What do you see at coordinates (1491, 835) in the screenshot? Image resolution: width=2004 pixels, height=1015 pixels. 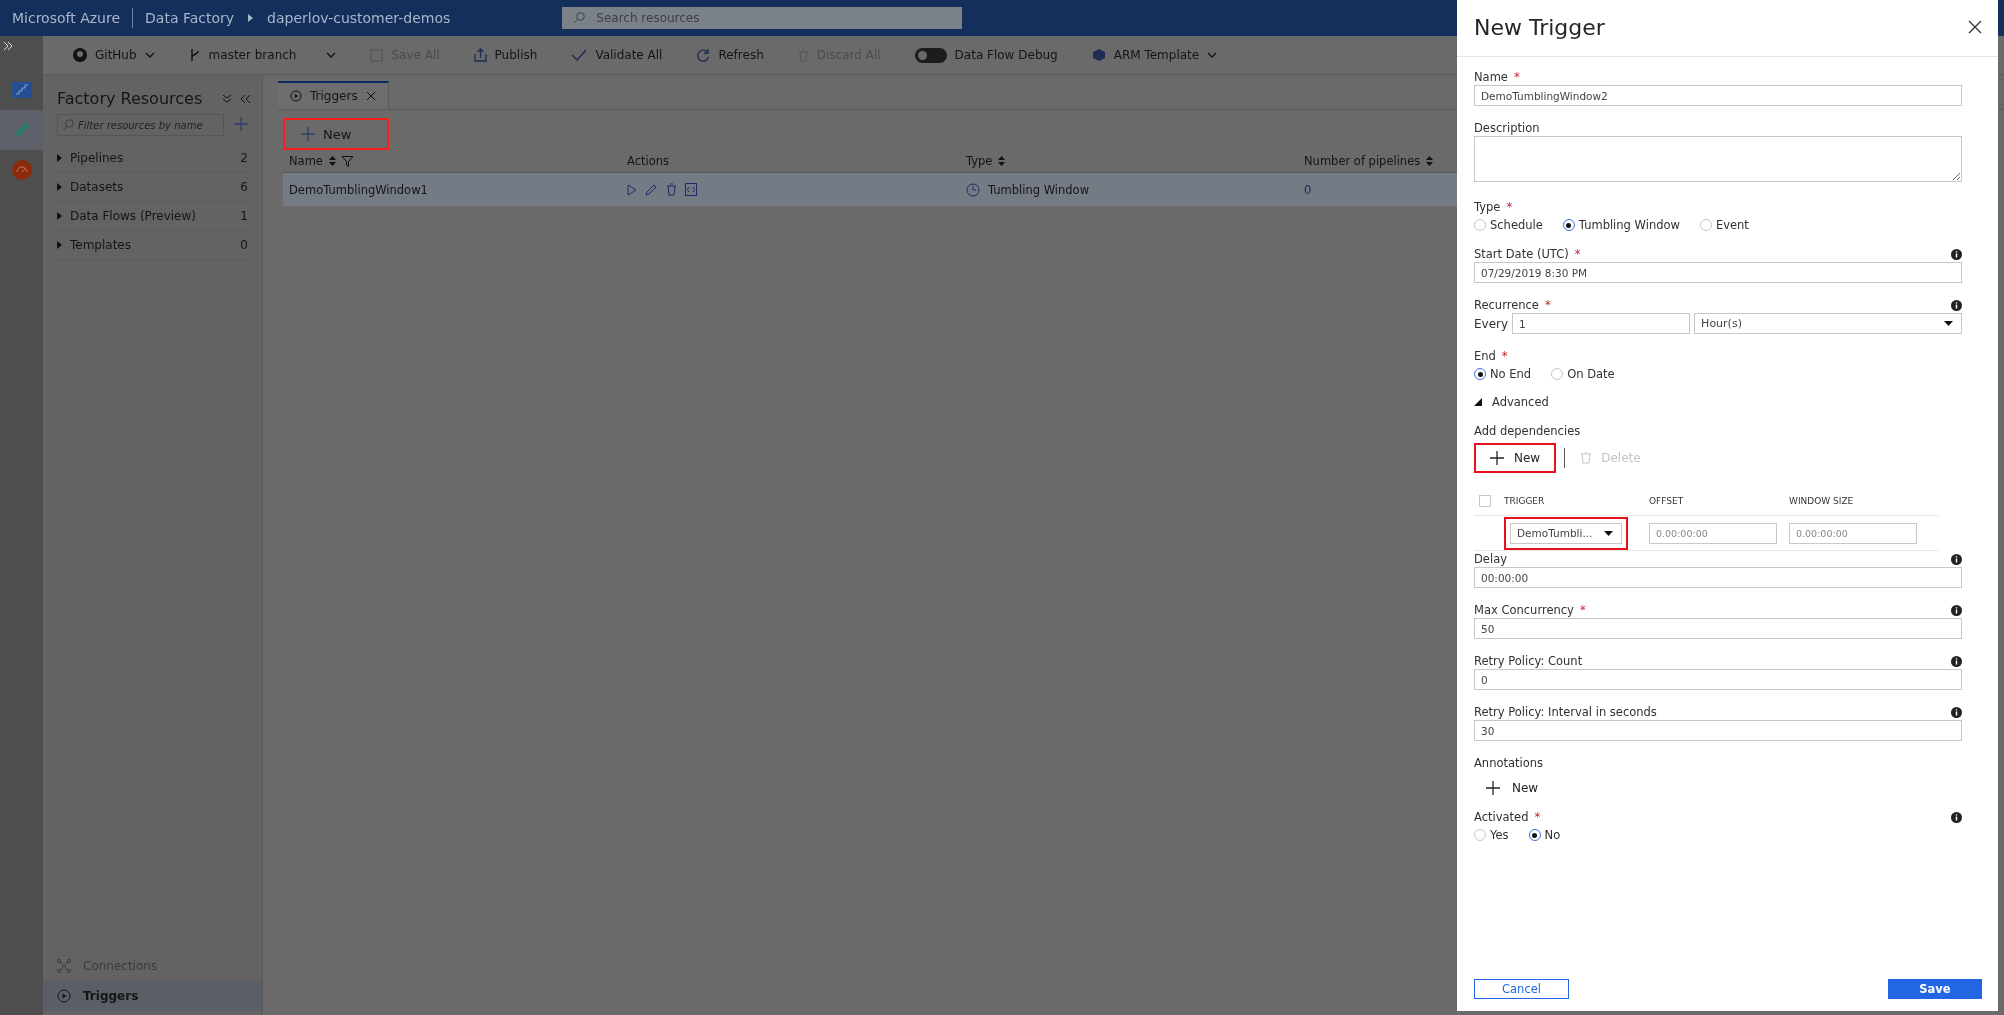 I see `radio-option: Yes` at bounding box center [1491, 835].